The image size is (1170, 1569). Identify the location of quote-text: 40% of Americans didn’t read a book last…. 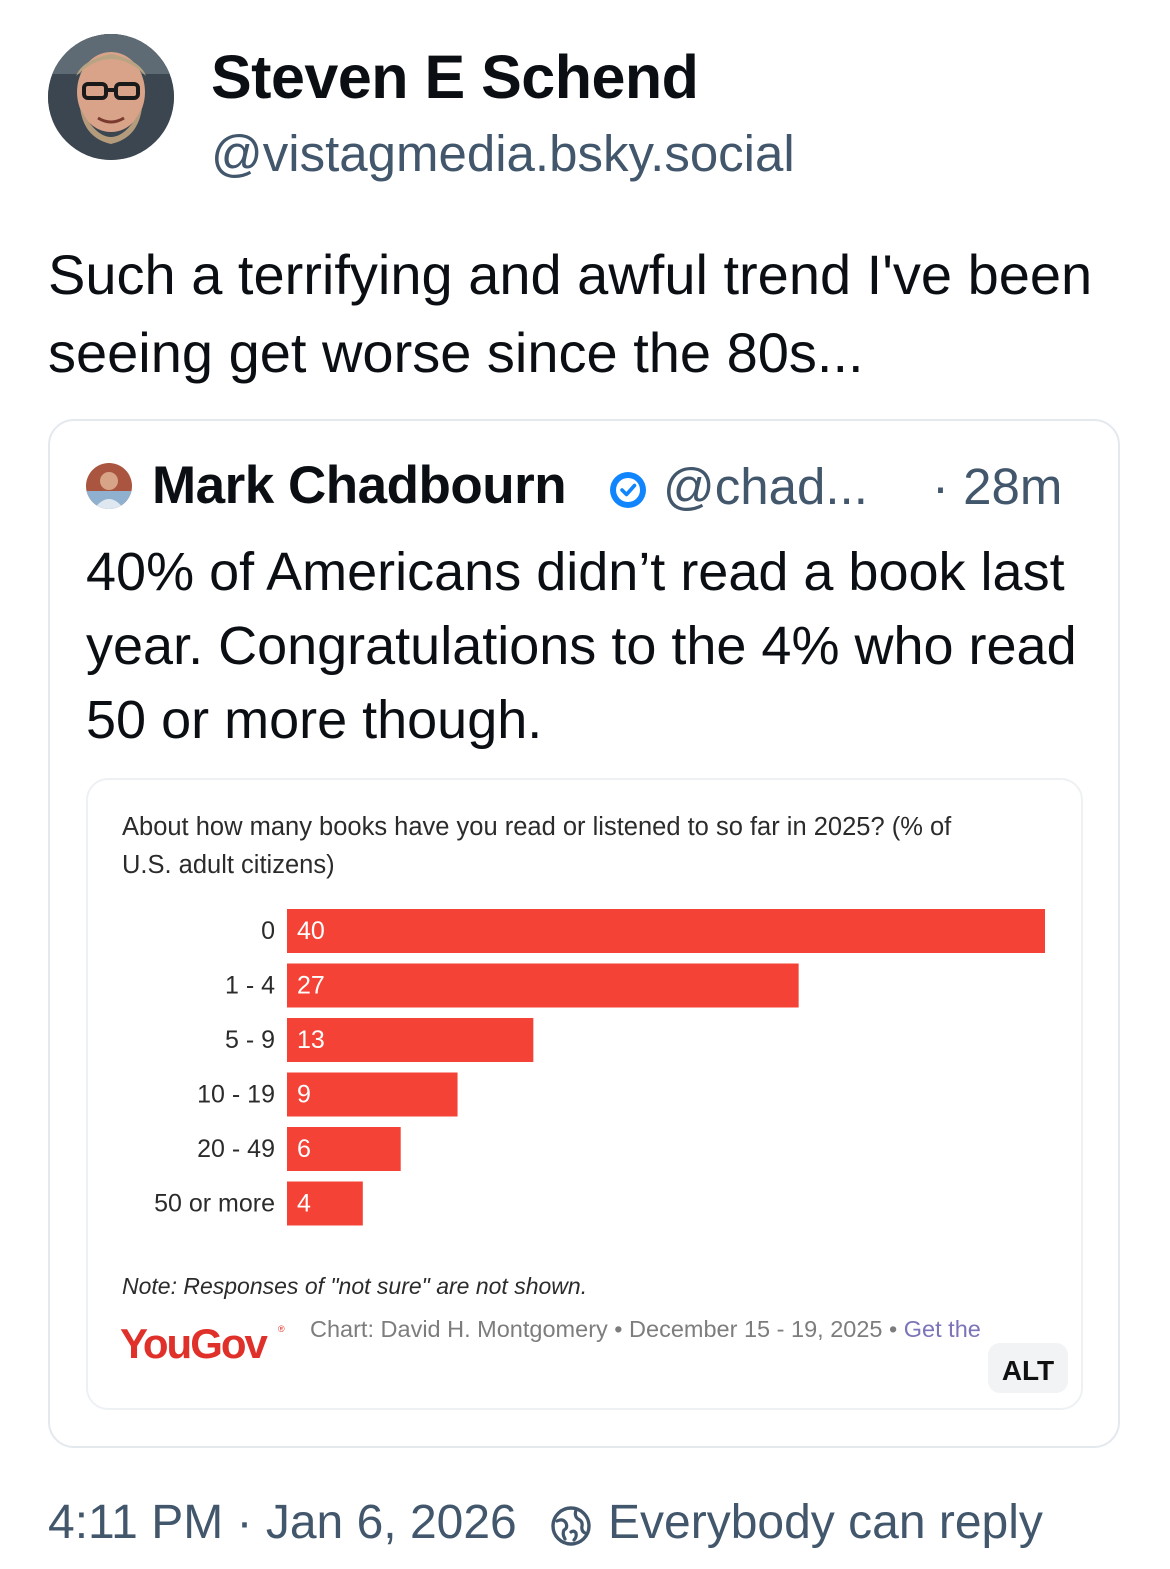
(581, 646).